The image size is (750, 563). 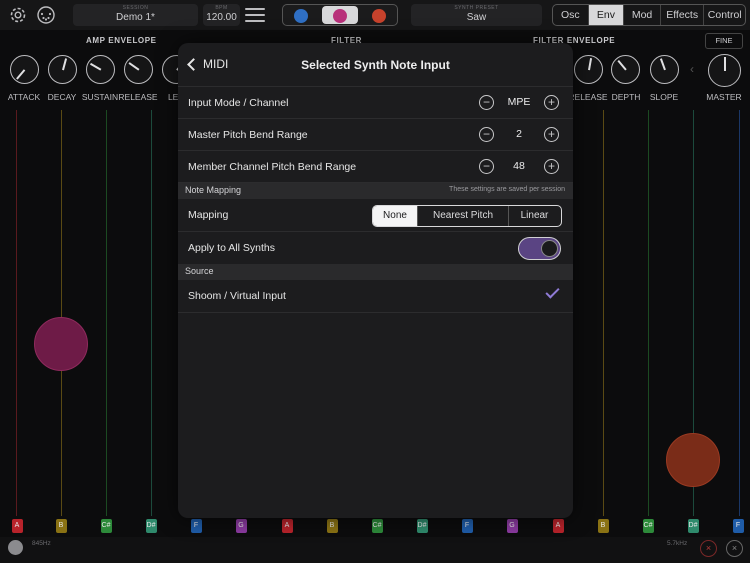 I want to click on fine-button: FINE, so click(x=724, y=41).